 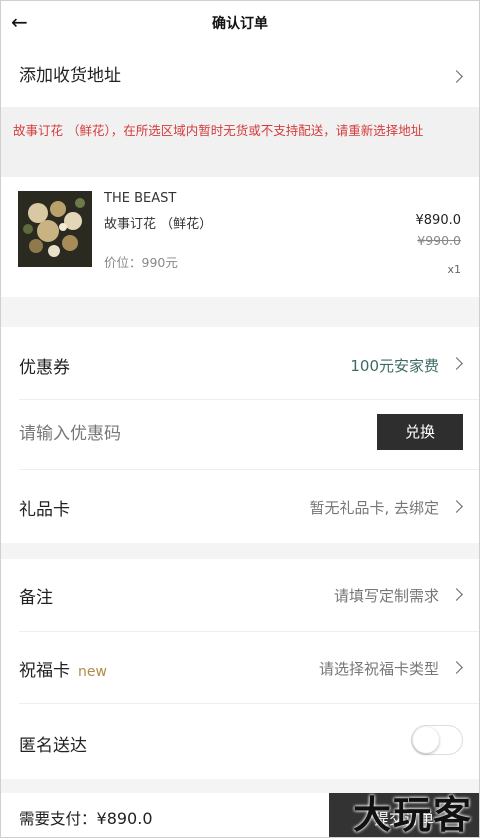 I want to click on anonymous-delivery-toggle, so click(x=437, y=740).